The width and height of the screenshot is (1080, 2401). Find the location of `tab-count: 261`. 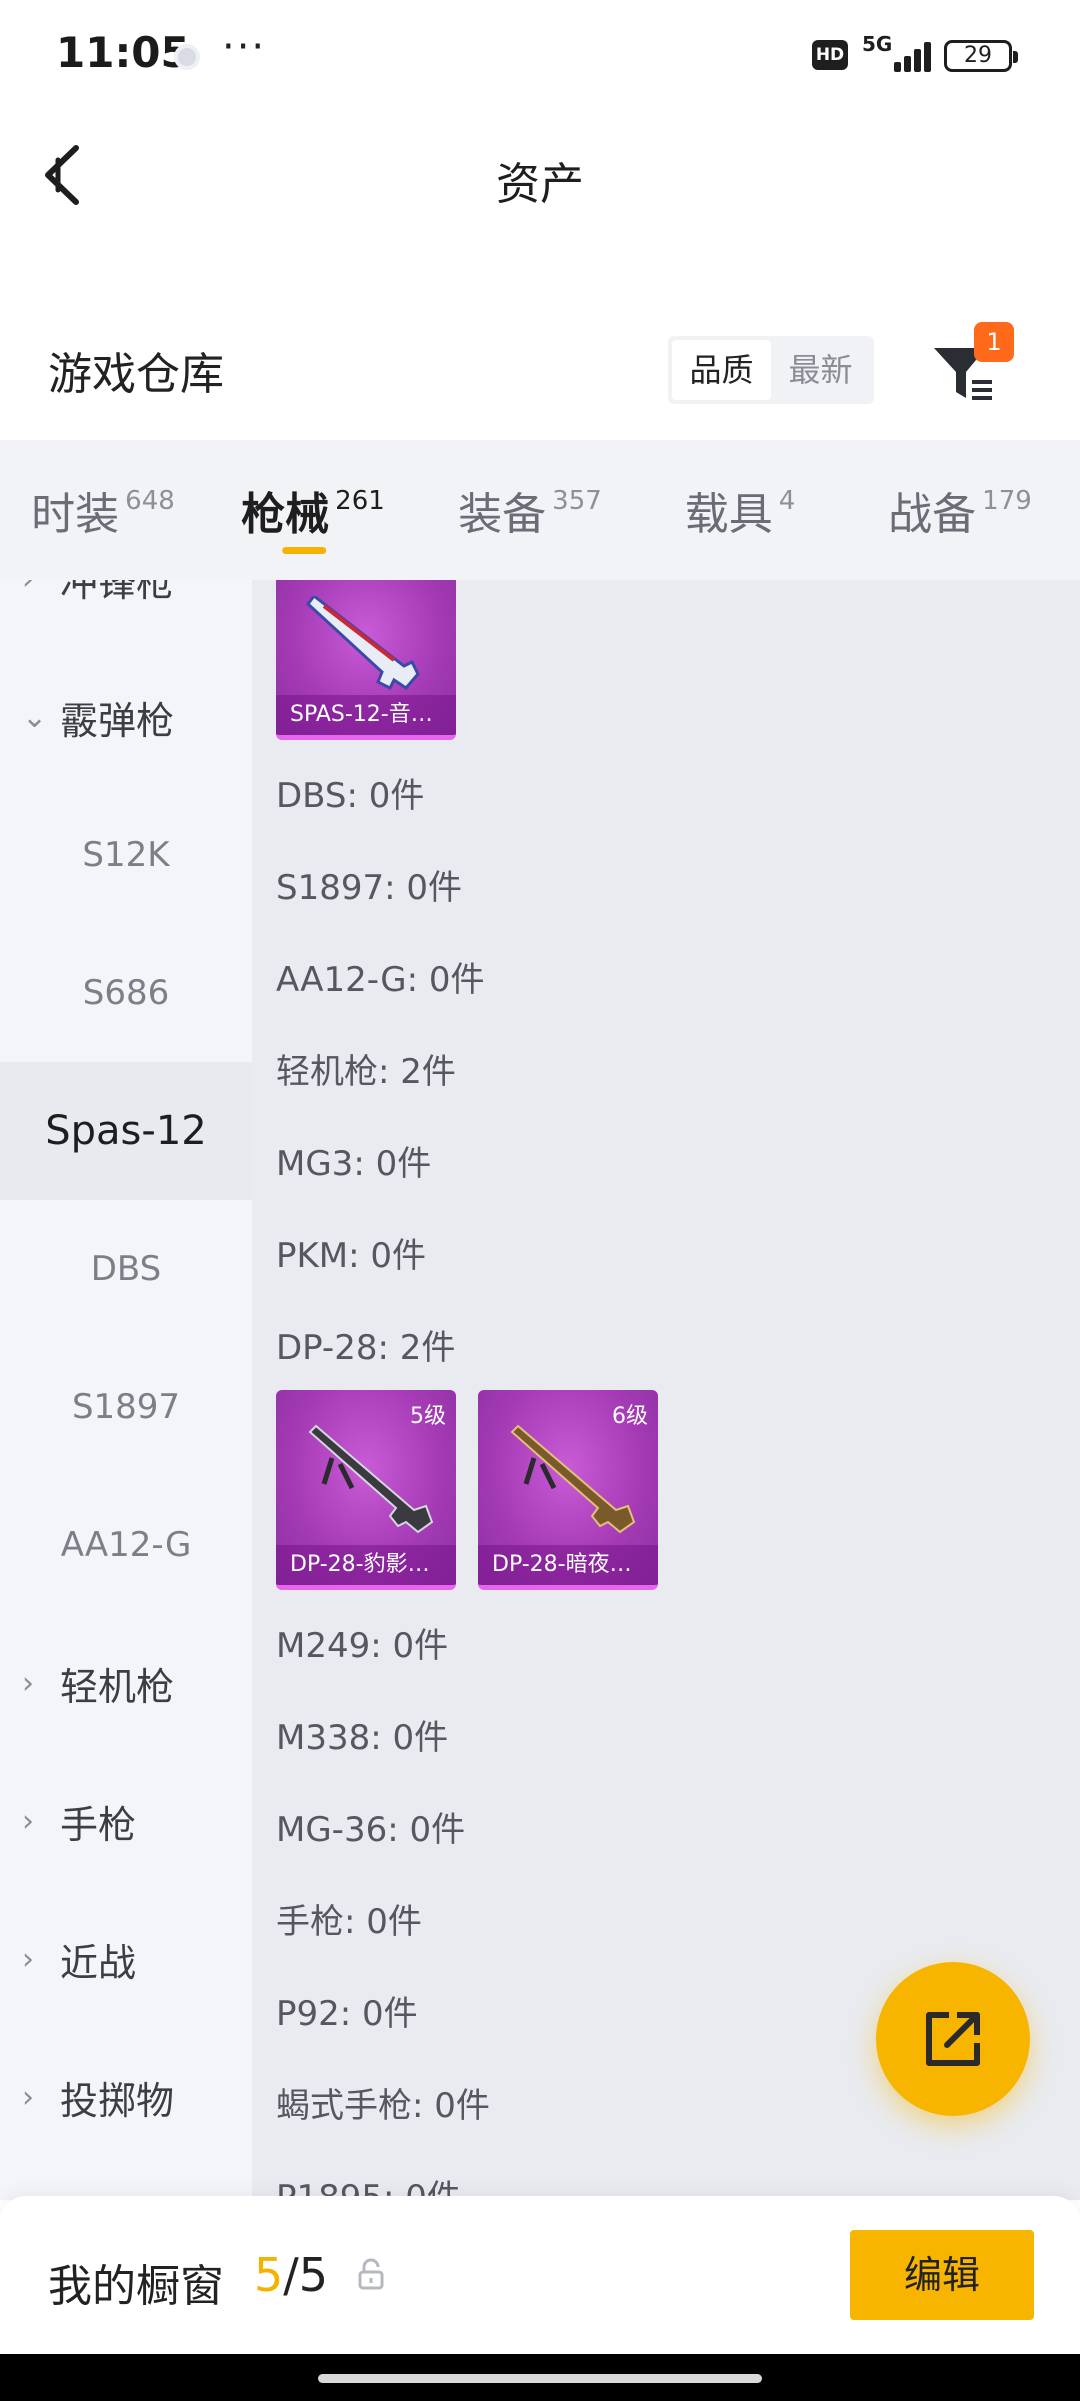

tab-count: 261 is located at coordinates (360, 501).